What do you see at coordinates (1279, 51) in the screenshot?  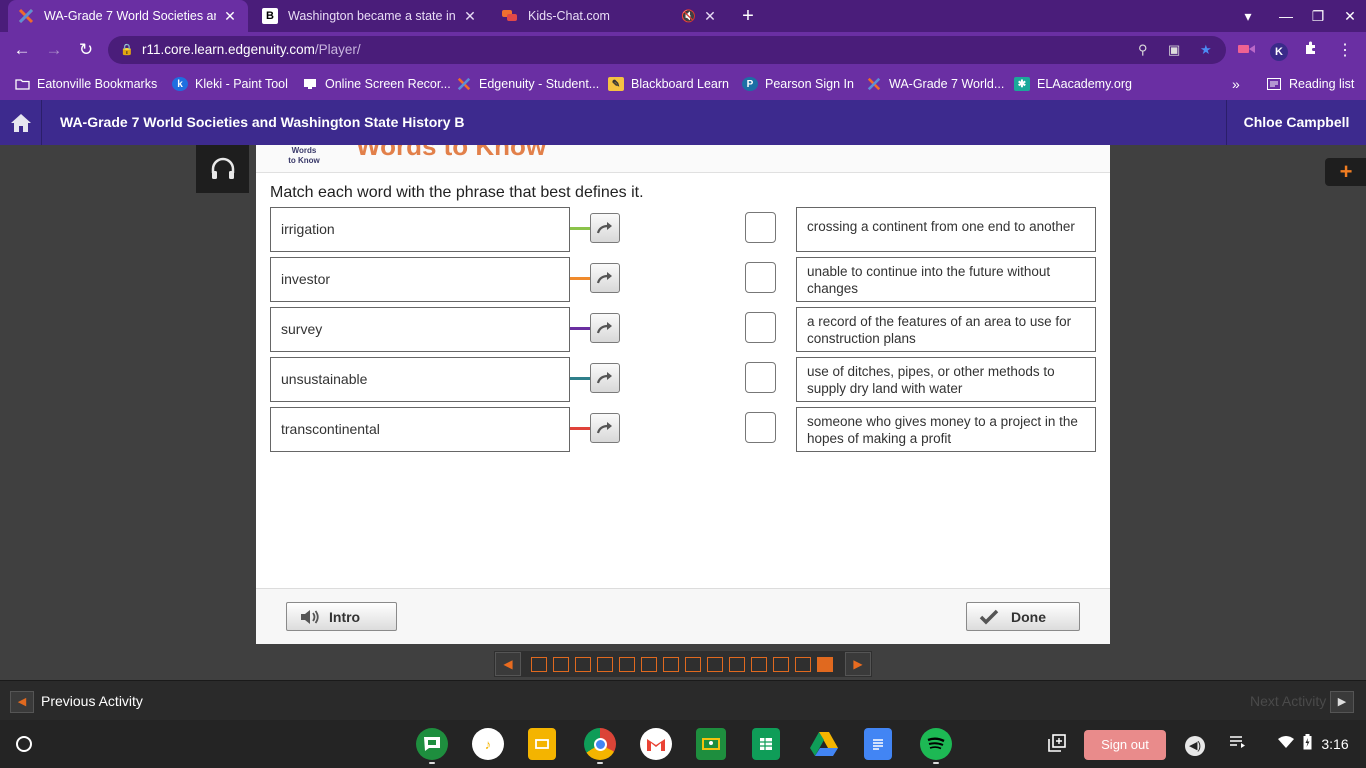 I see `kami-k-icon: K` at bounding box center [1279, 51].